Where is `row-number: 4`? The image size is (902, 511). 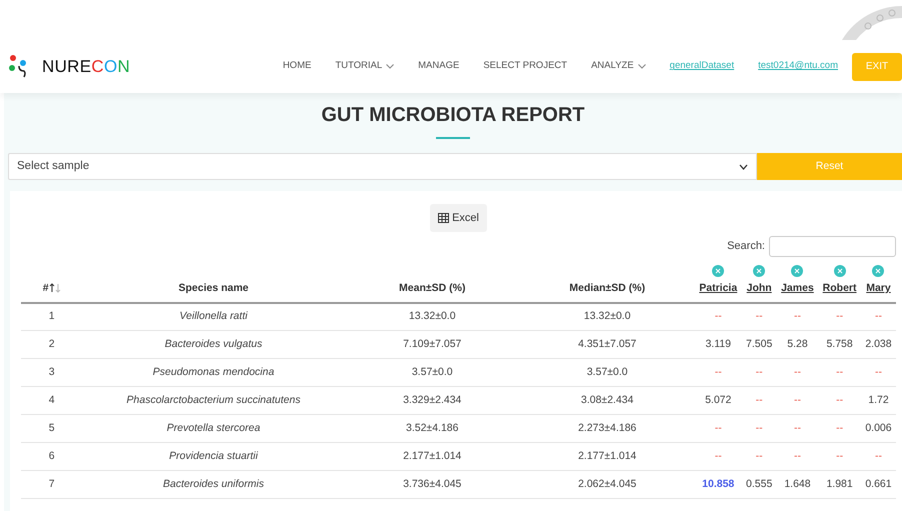 row-number: 4 is located at coordinates (51, 400).